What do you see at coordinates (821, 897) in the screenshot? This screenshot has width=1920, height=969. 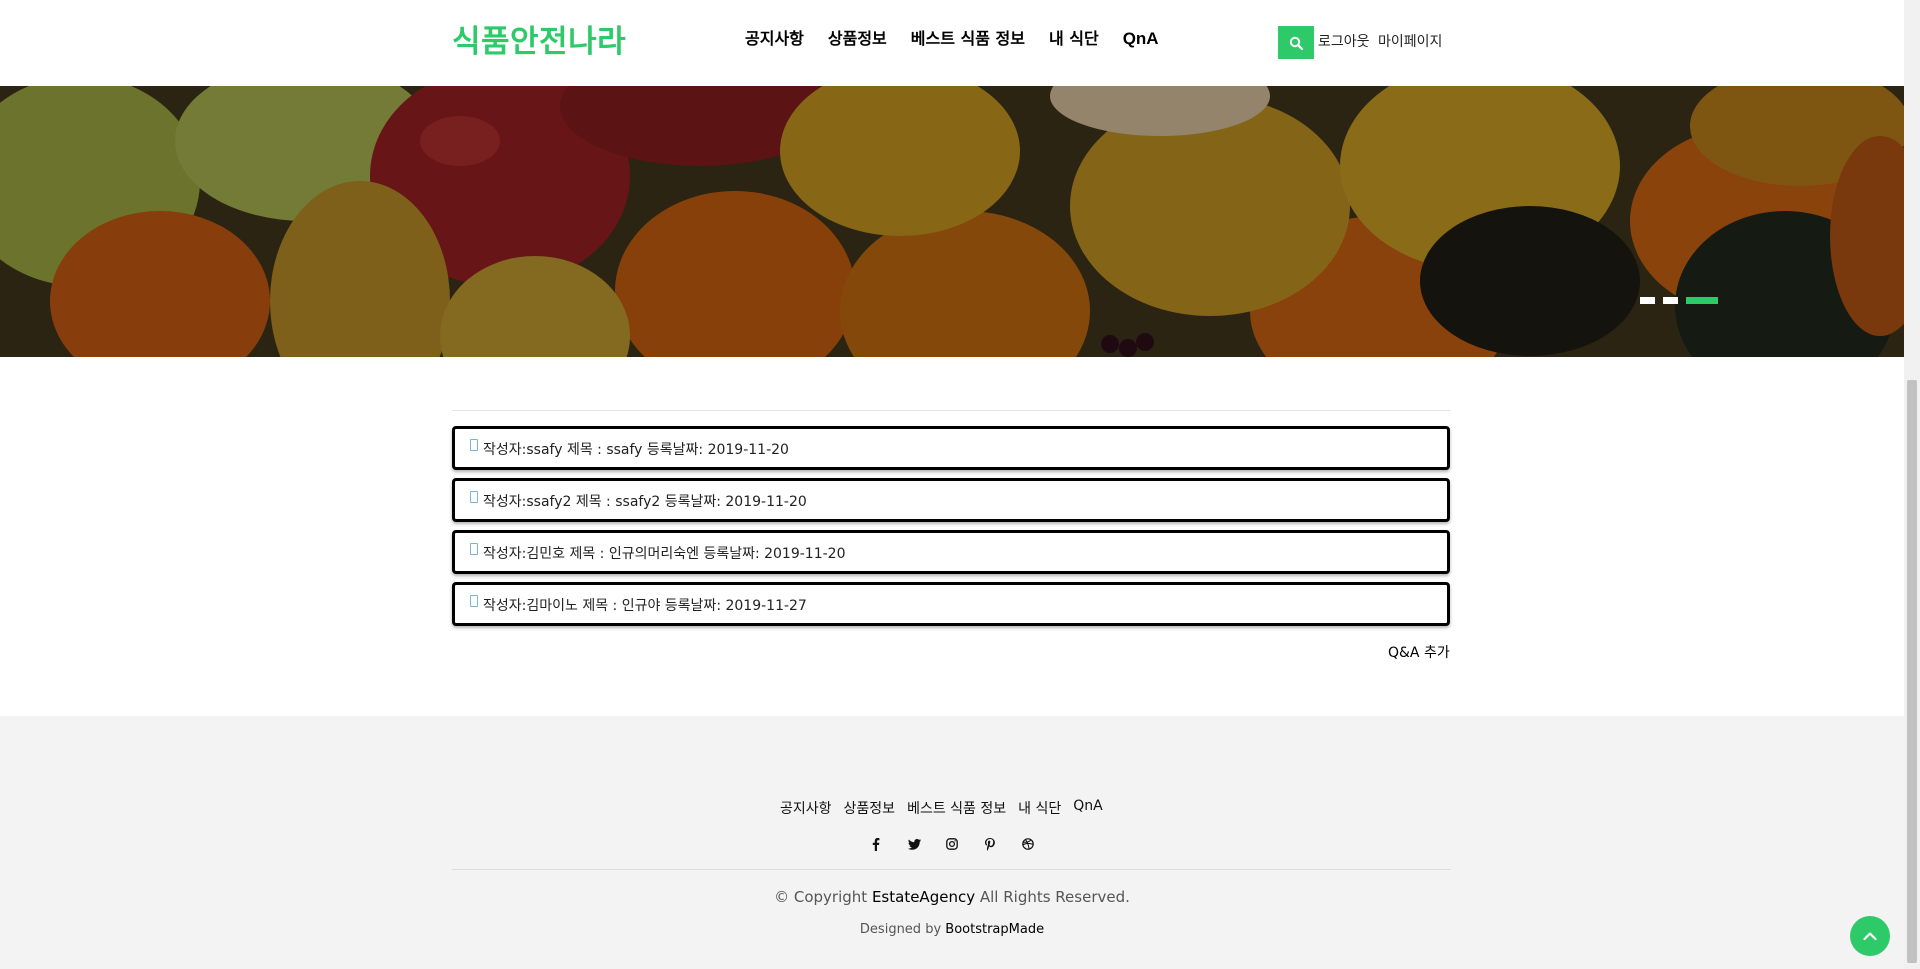 I see `copyright-prefix: © Copyright` at bounding box center [821, 897].